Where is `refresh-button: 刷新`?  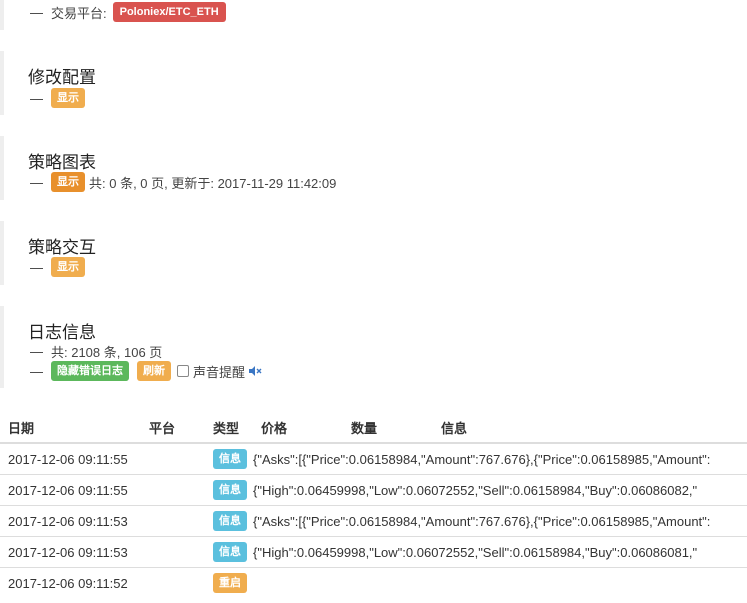 refresh-button: 刷新 is located at coordinates (154, 371).